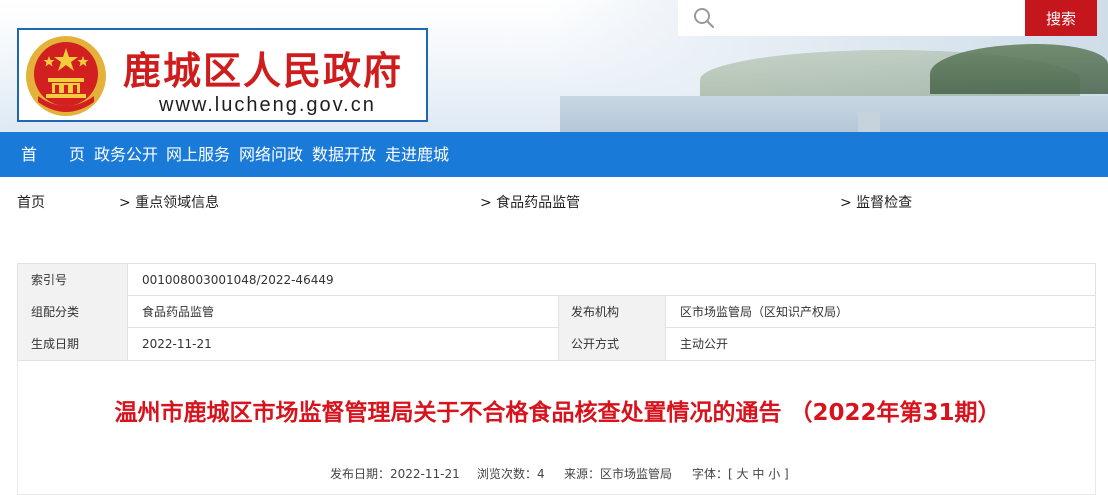  Describe the element at coordinates (704, 344) in the screenshot. I see `mode-value: 主动公开` at that location.